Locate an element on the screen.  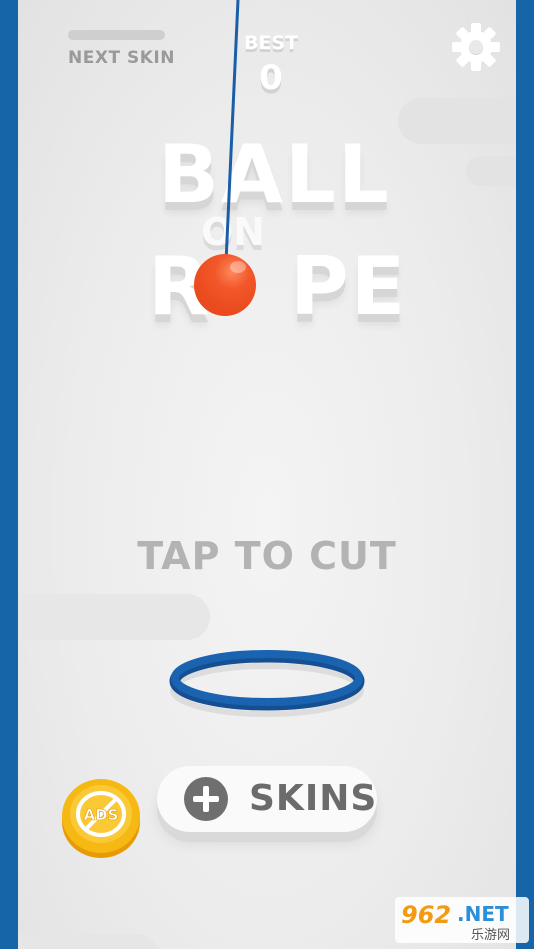
ball-highlight is located at coordinates (238, 267).